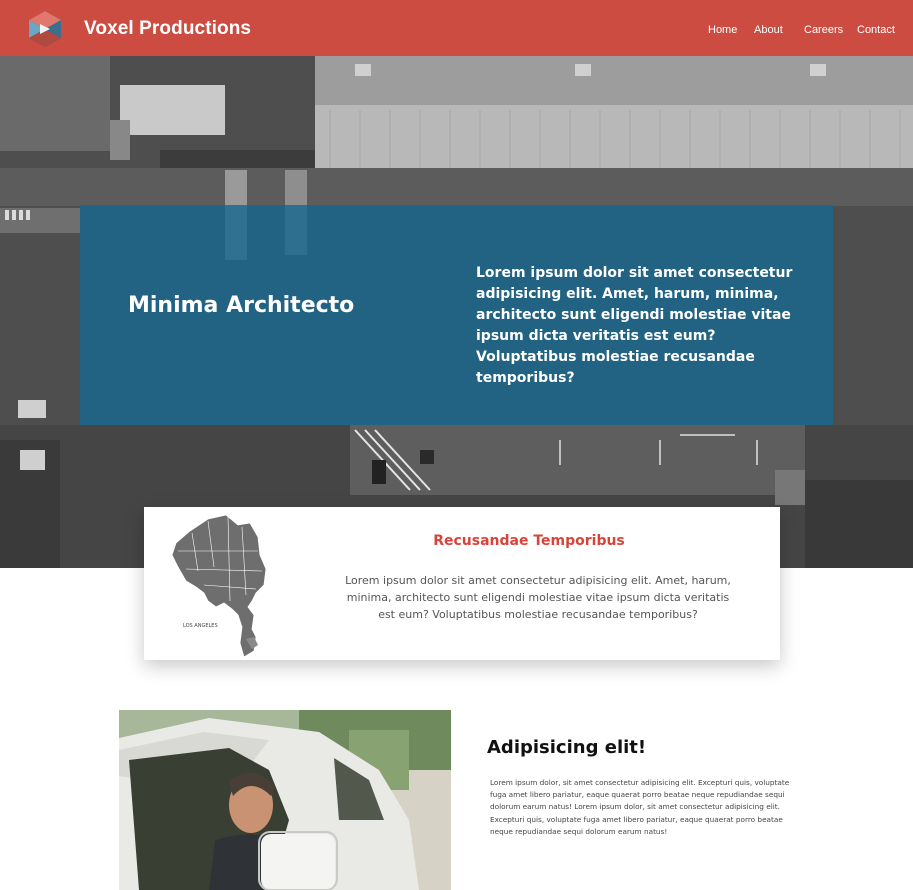 This screenshot has height=890, width=913. Describe the element at coordinates (529, 541) in the screenshot. I see `card-title: Recusandae Temporibus` at that location.